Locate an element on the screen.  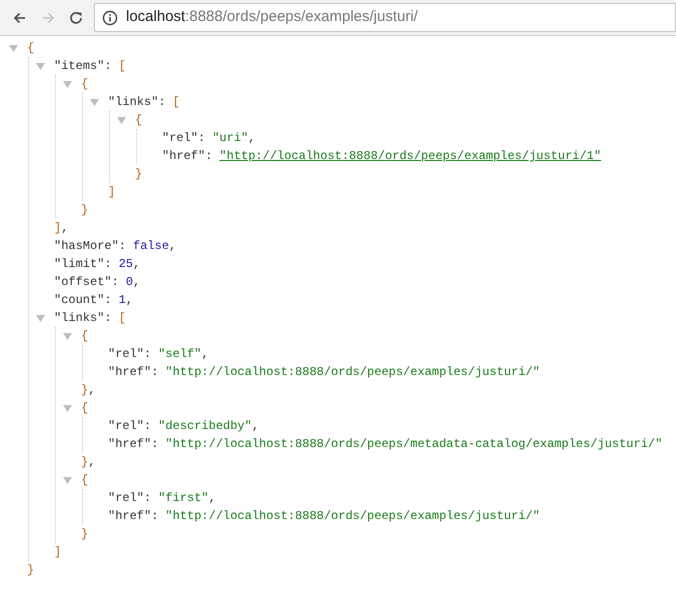
reload-icon is located at coordinates (76, 18).